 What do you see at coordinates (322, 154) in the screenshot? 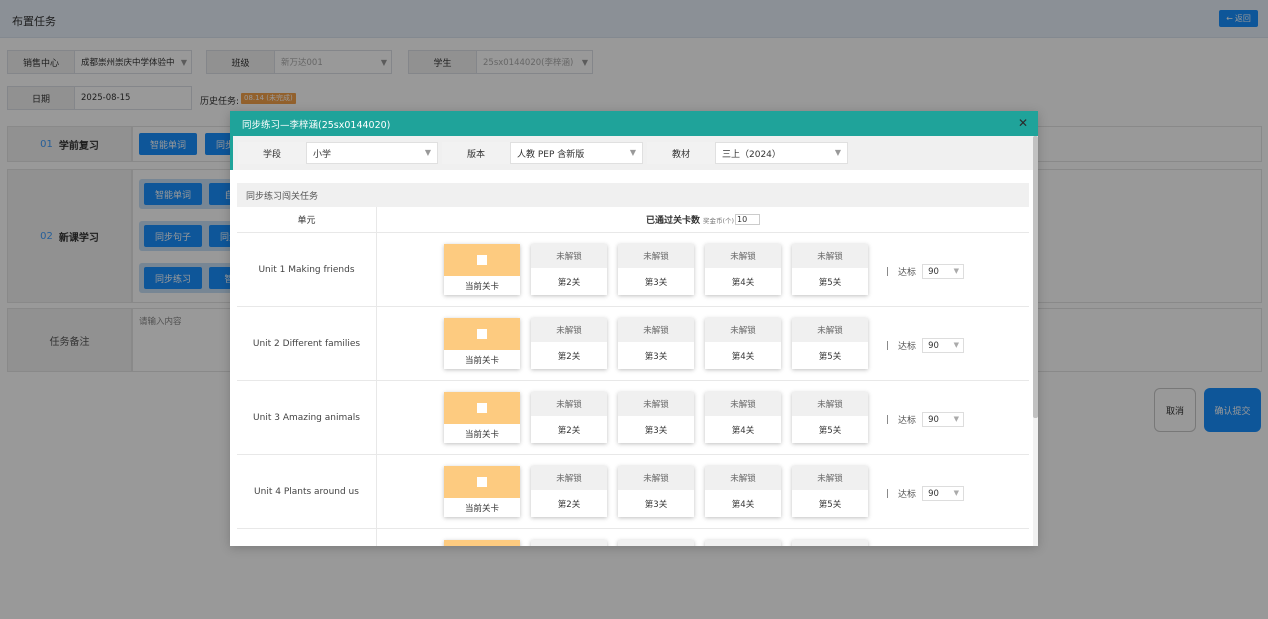
I see `stage-value-text: 小学` at bounding box center [322, 154].